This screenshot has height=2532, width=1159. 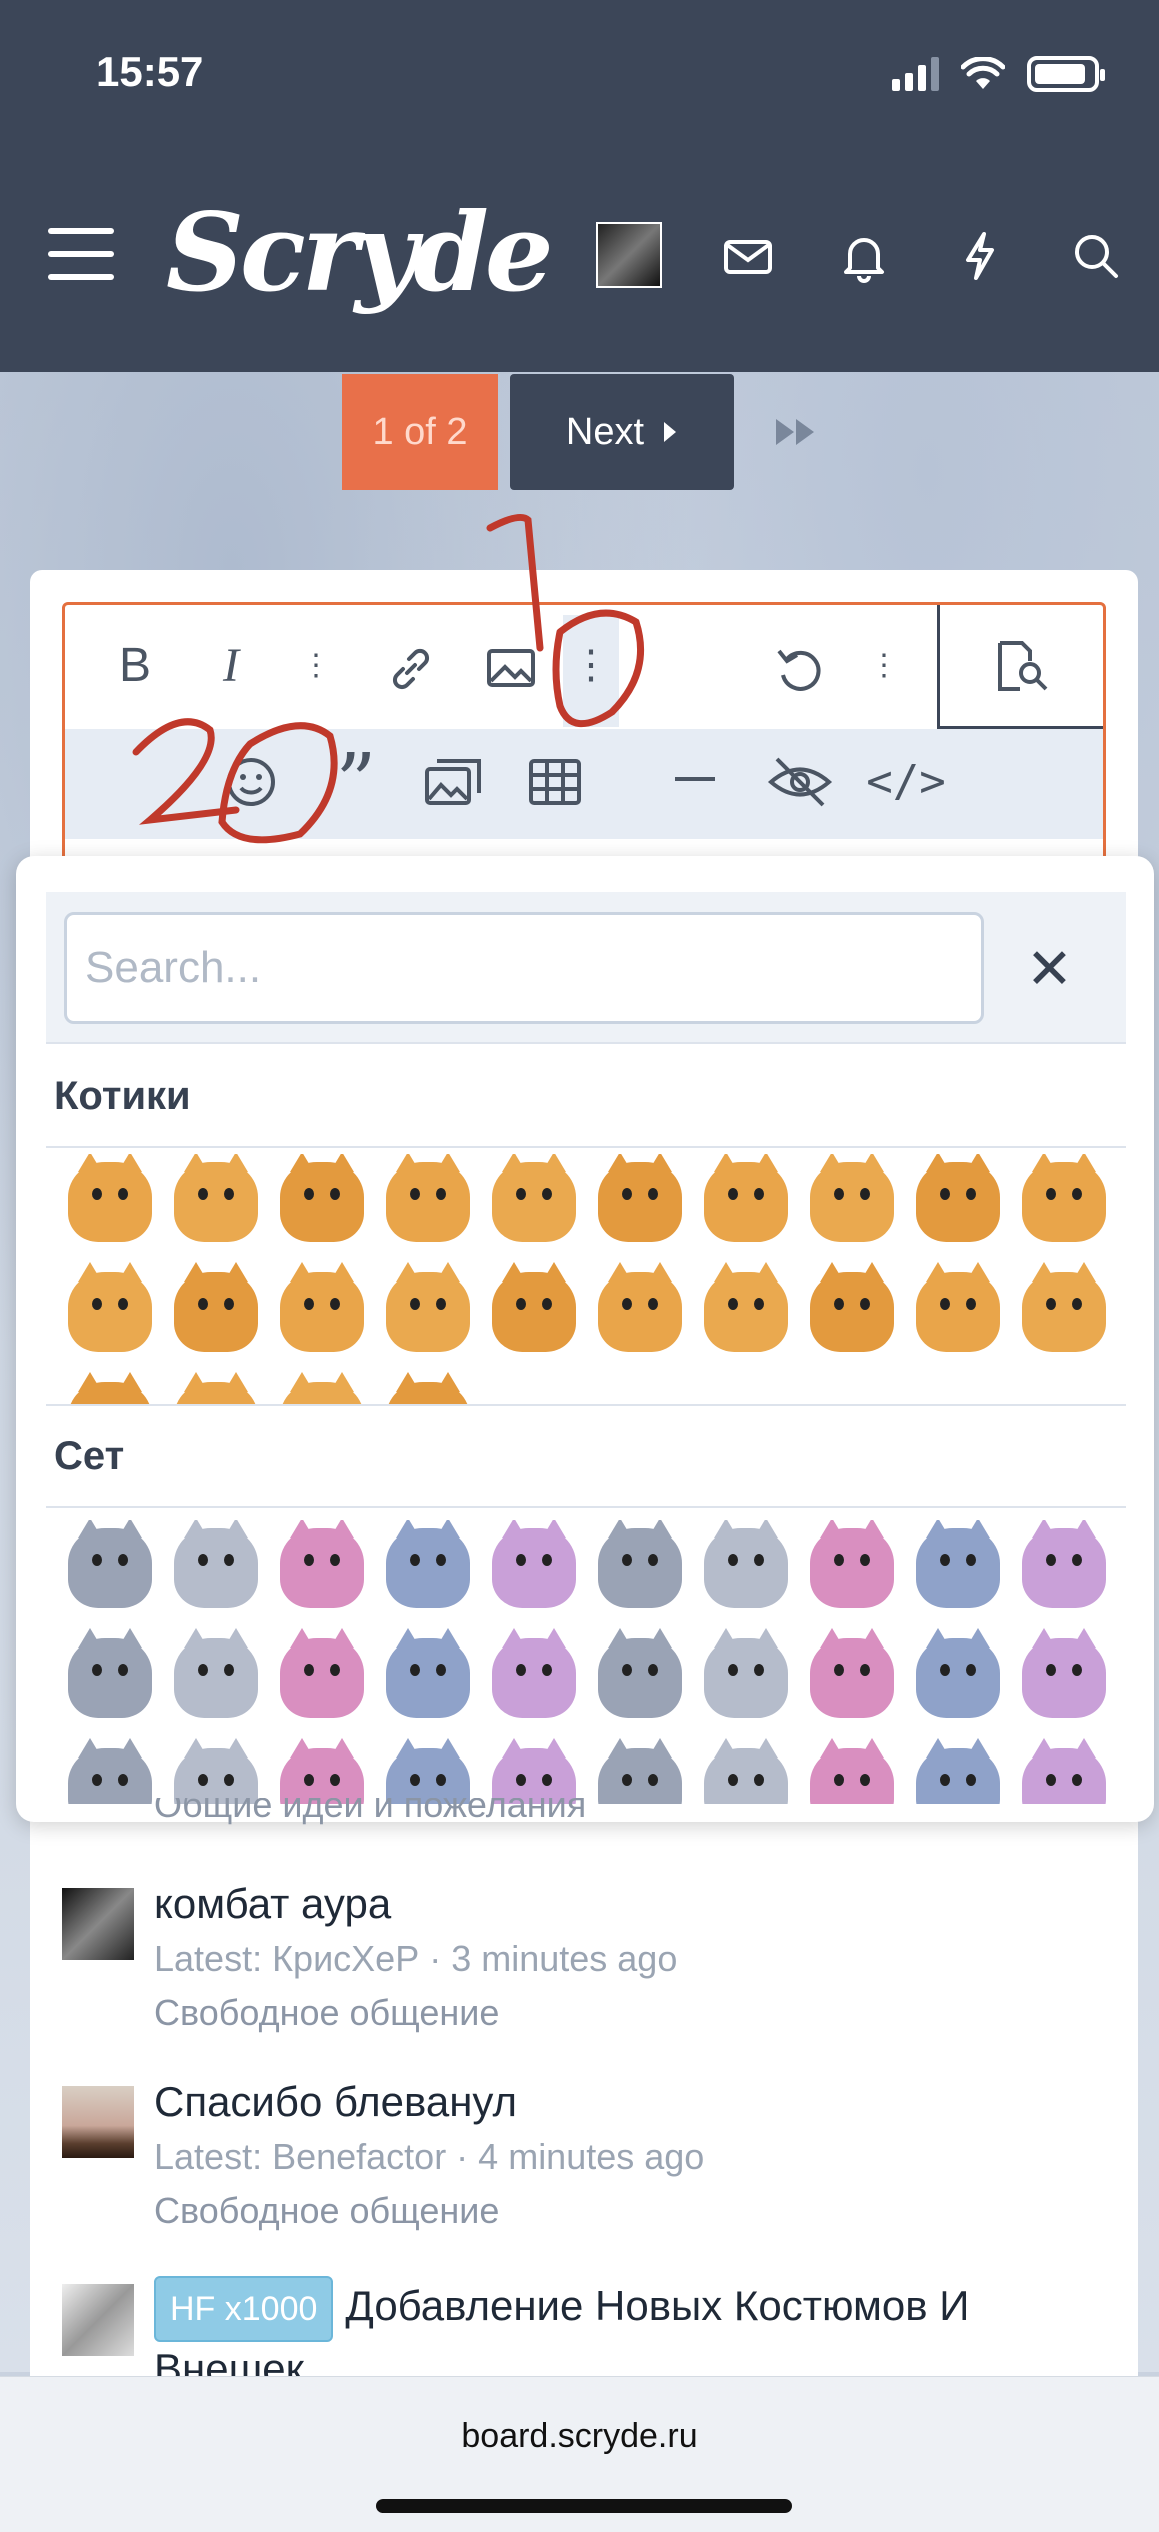 I want to click on preview-toggle, so click(x=1020, y=667).